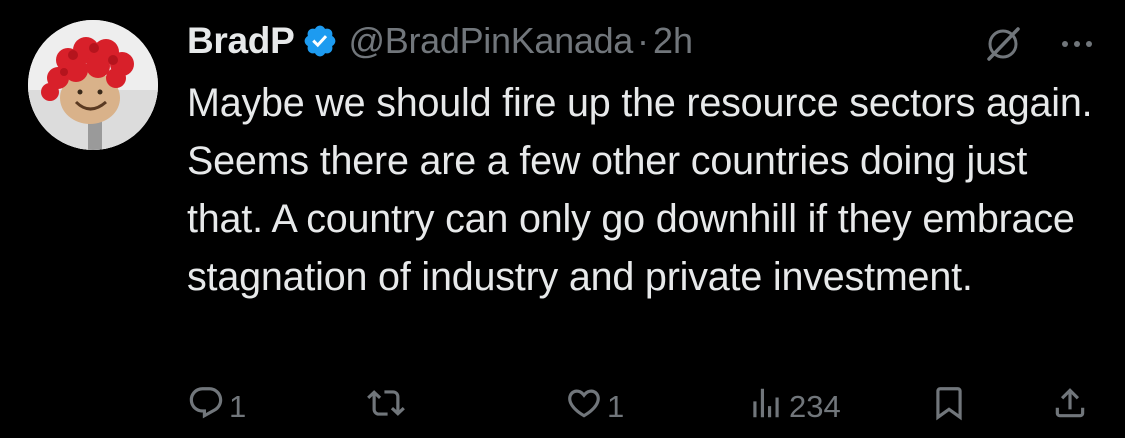  I want to click on verified-badge-icon, so click(320, 41).